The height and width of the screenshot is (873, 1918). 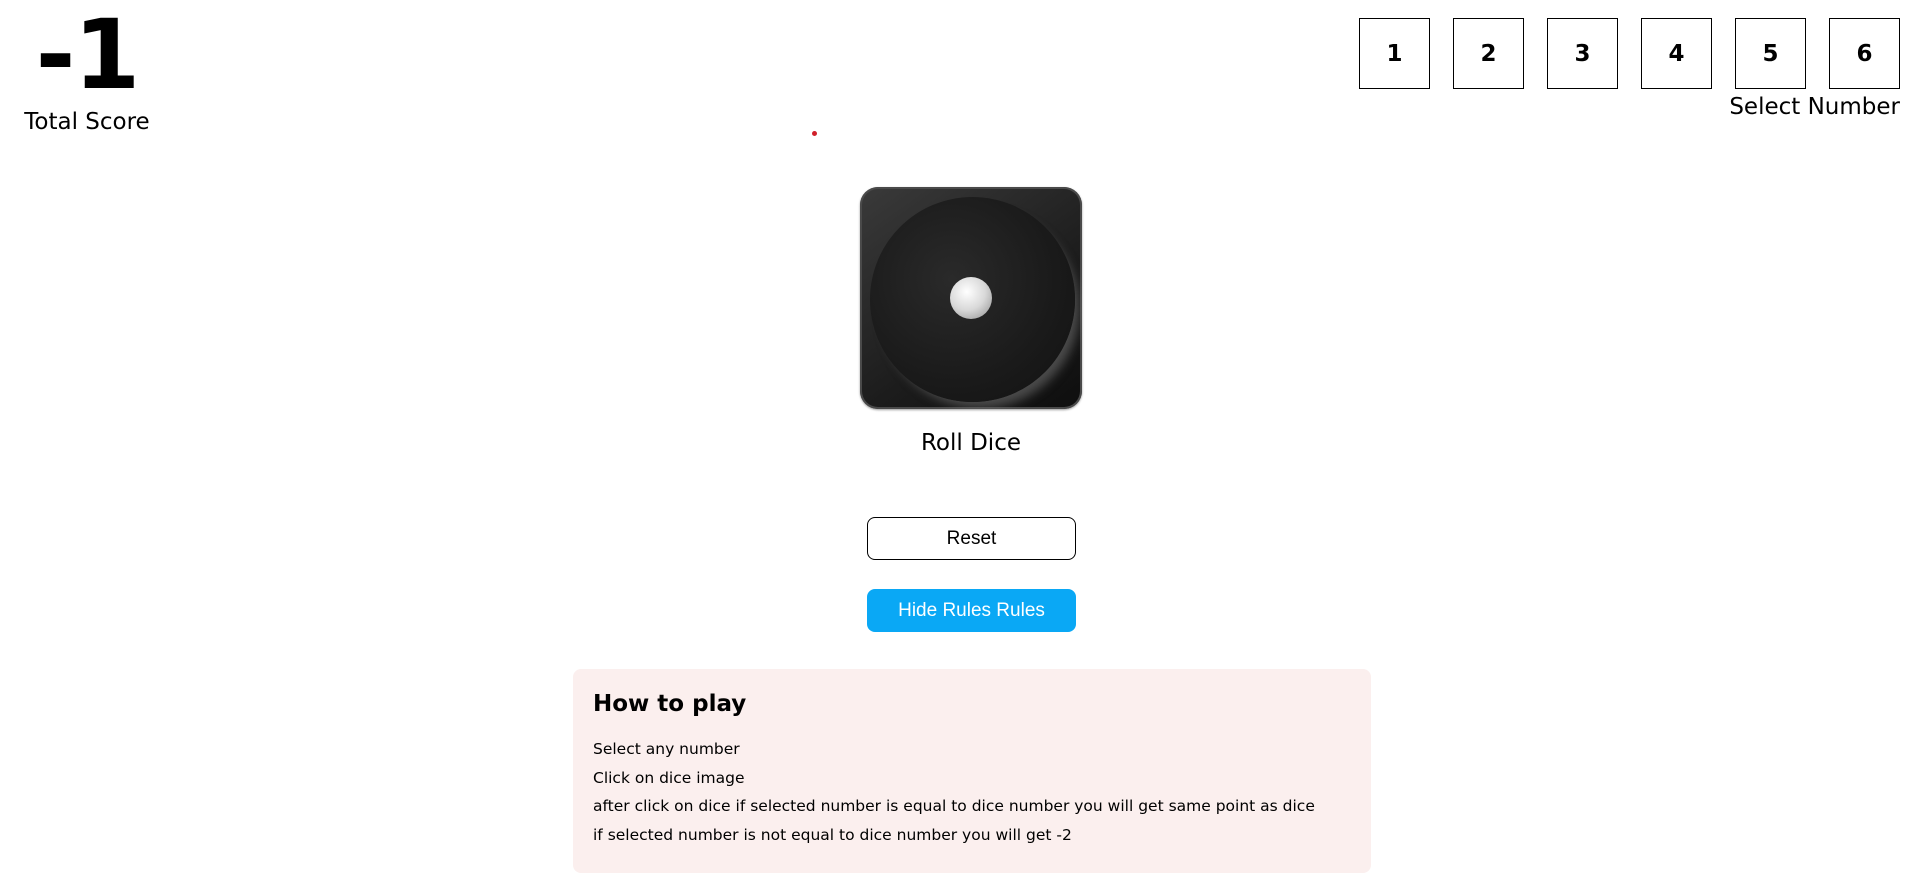 I want to click on dice-pip, so click(x=971, y=298).